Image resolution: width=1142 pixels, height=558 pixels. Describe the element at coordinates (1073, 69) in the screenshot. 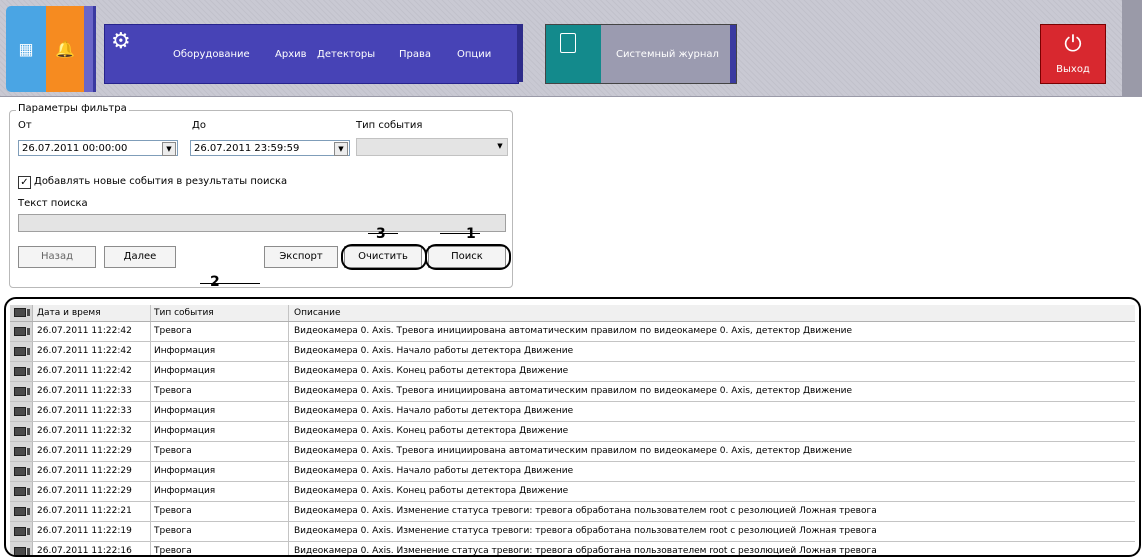

I see `exit-label: Выход` at that location.